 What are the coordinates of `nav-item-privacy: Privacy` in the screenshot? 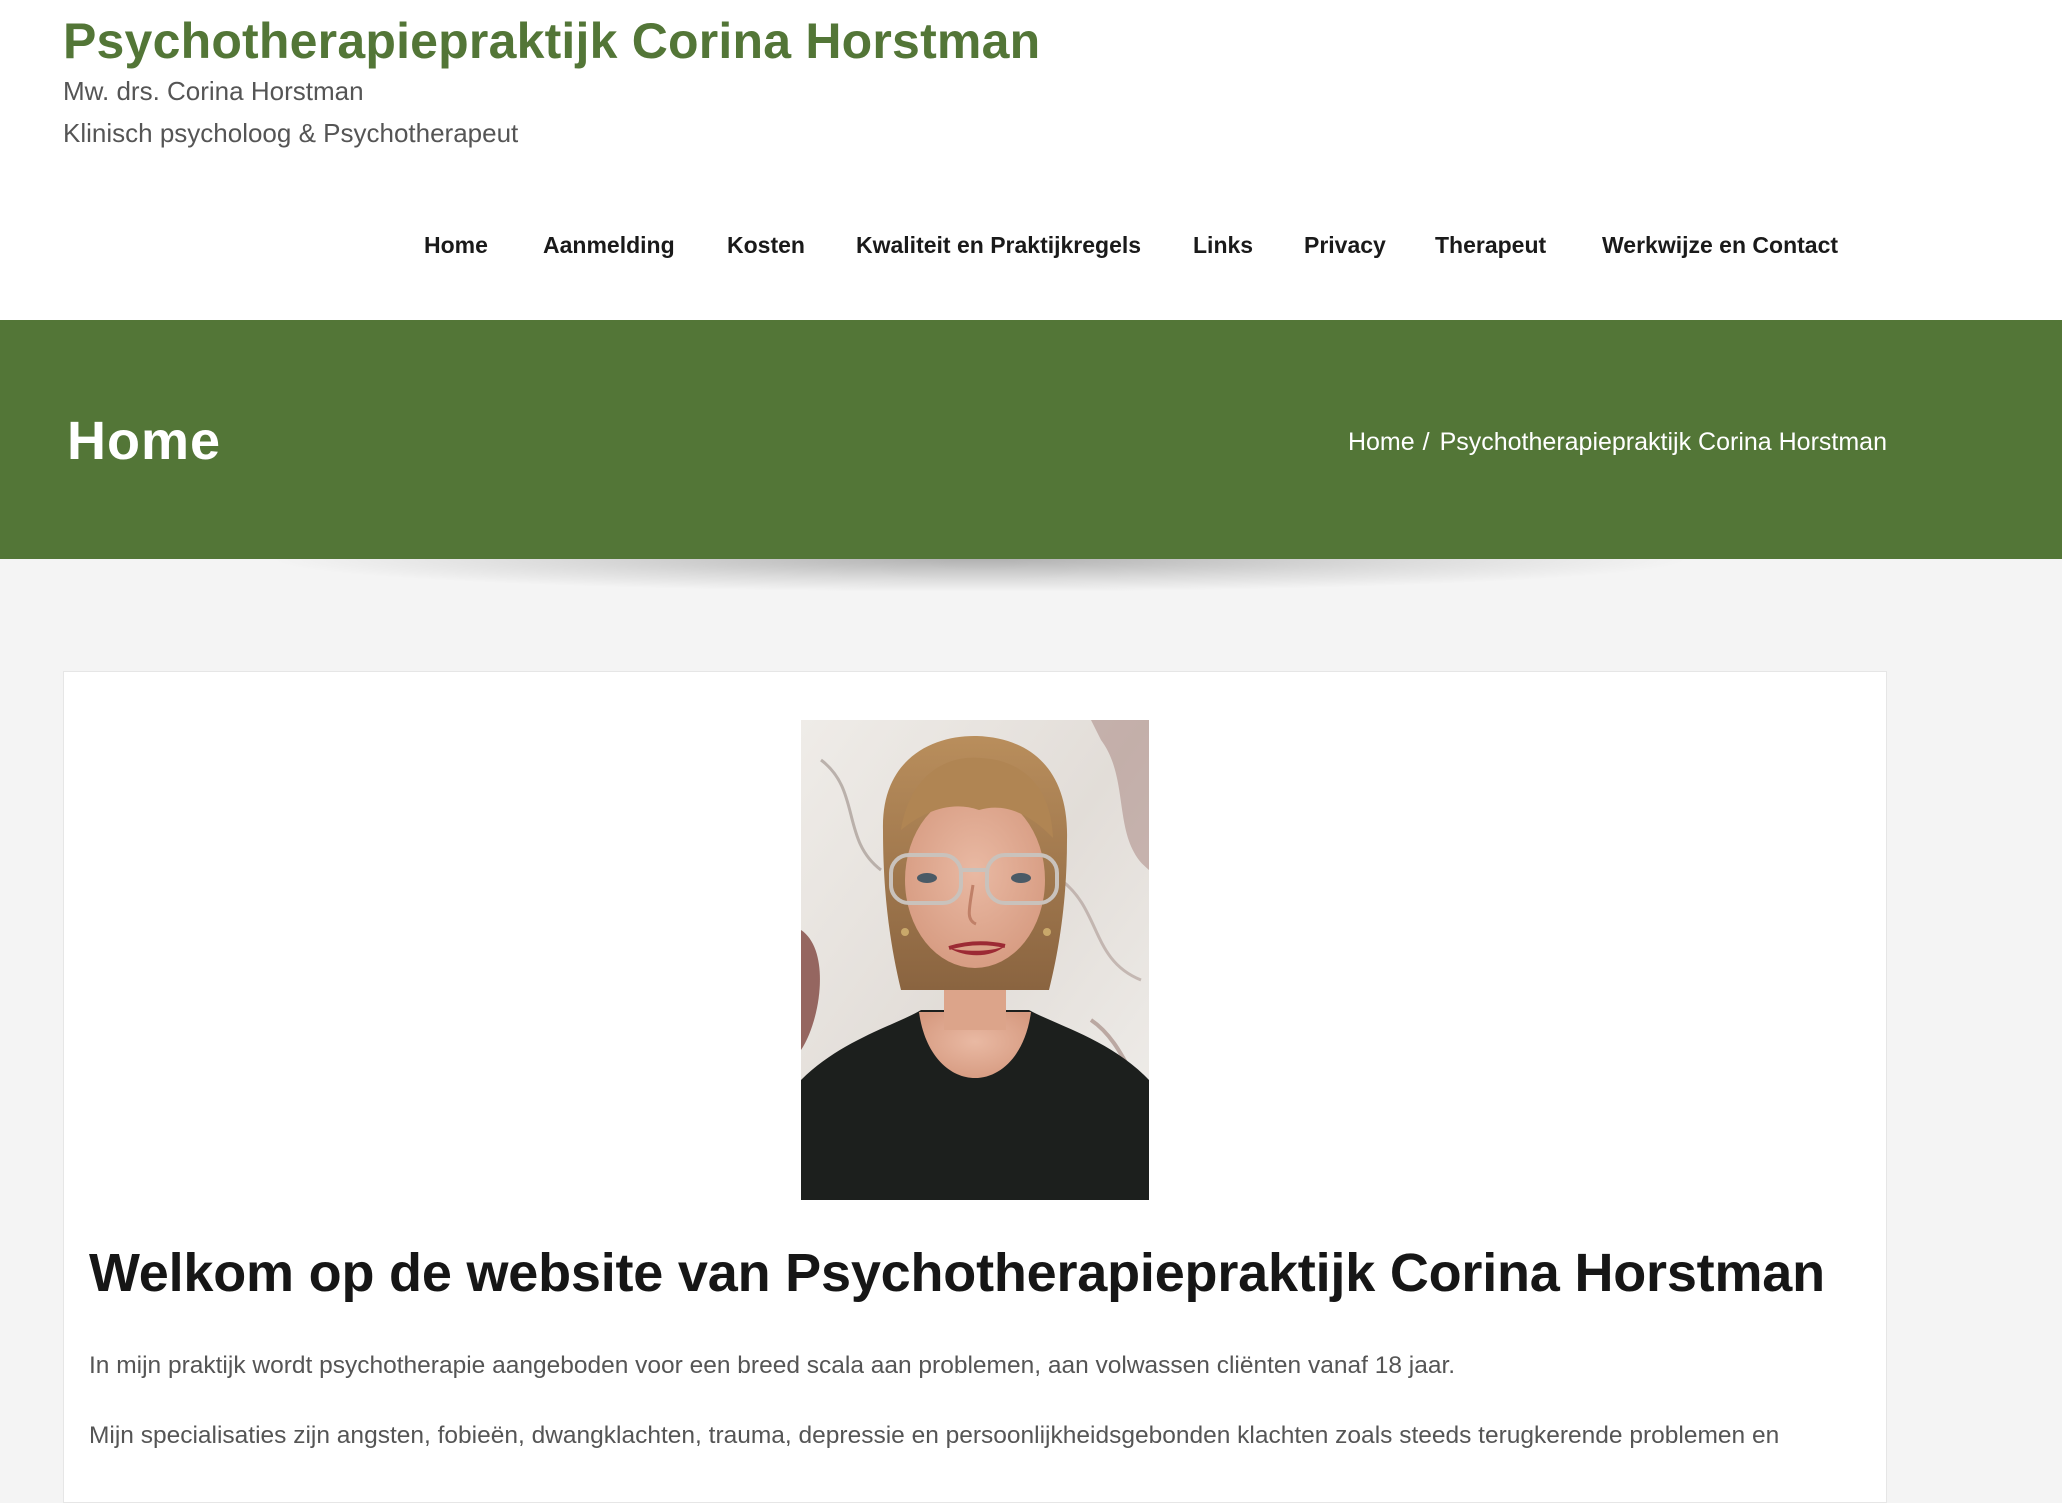 It's located at (1345, 245).